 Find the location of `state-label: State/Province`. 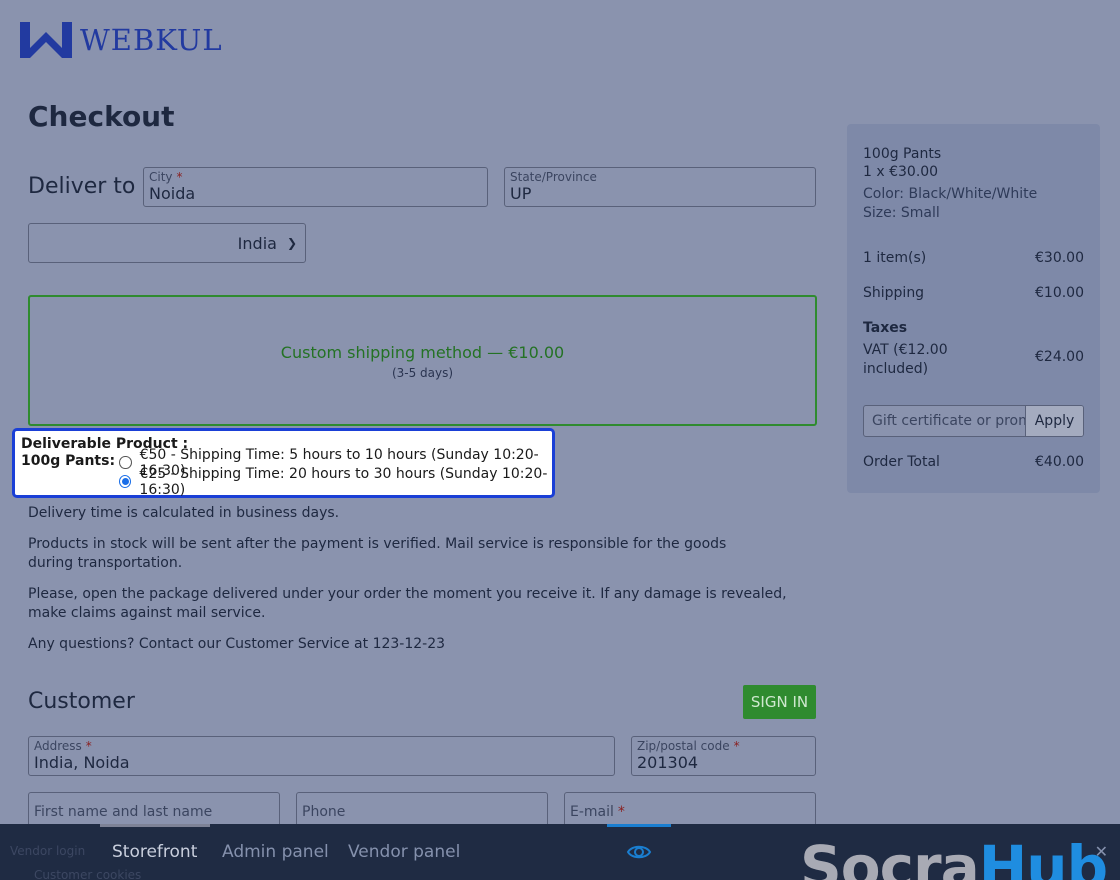

state-label: State/Province is located at coordinates (553, 177).